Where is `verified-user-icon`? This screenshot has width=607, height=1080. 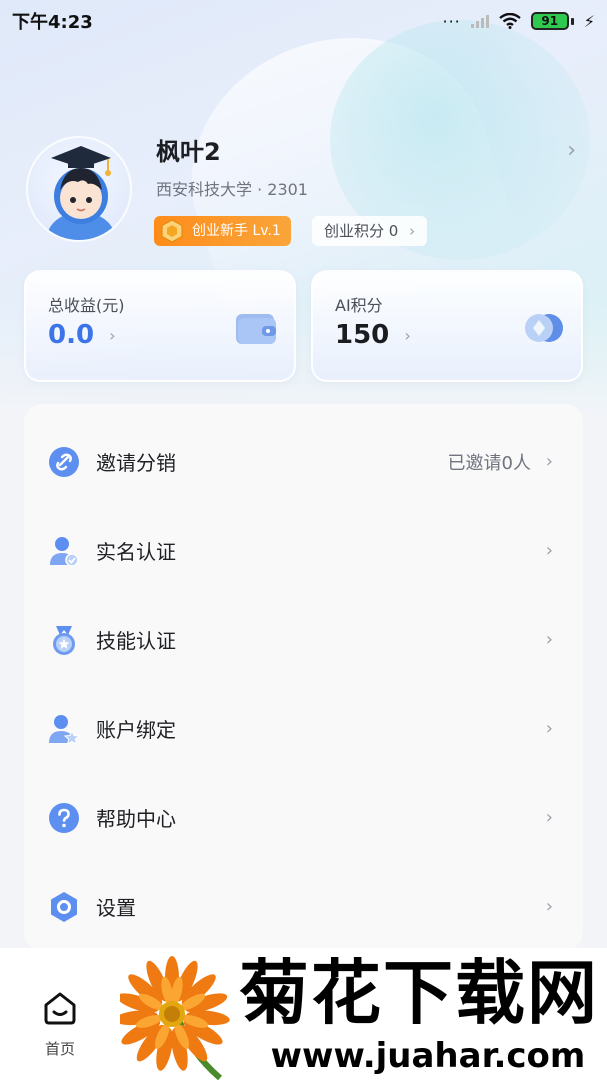
verified-user-icon is located at coordinates (64, 551).